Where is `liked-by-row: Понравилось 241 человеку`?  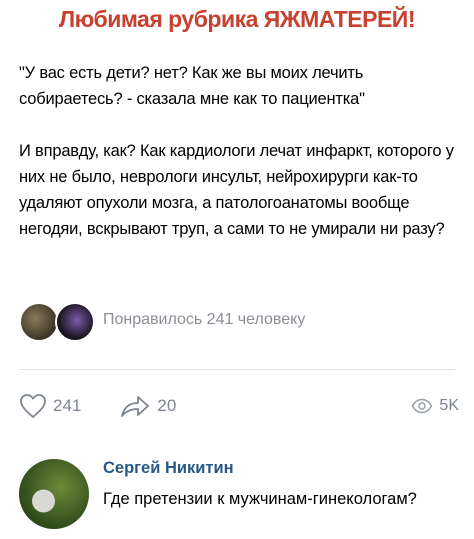
liked-by-row: Понравилось 241 человеку is located at coordinates (239, 321).